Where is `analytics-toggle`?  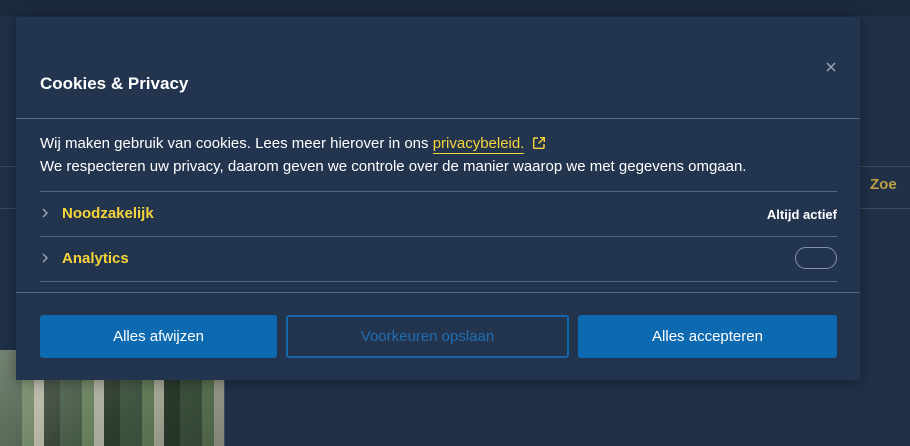 analytics-toggle is located at coordinates (816, 258).